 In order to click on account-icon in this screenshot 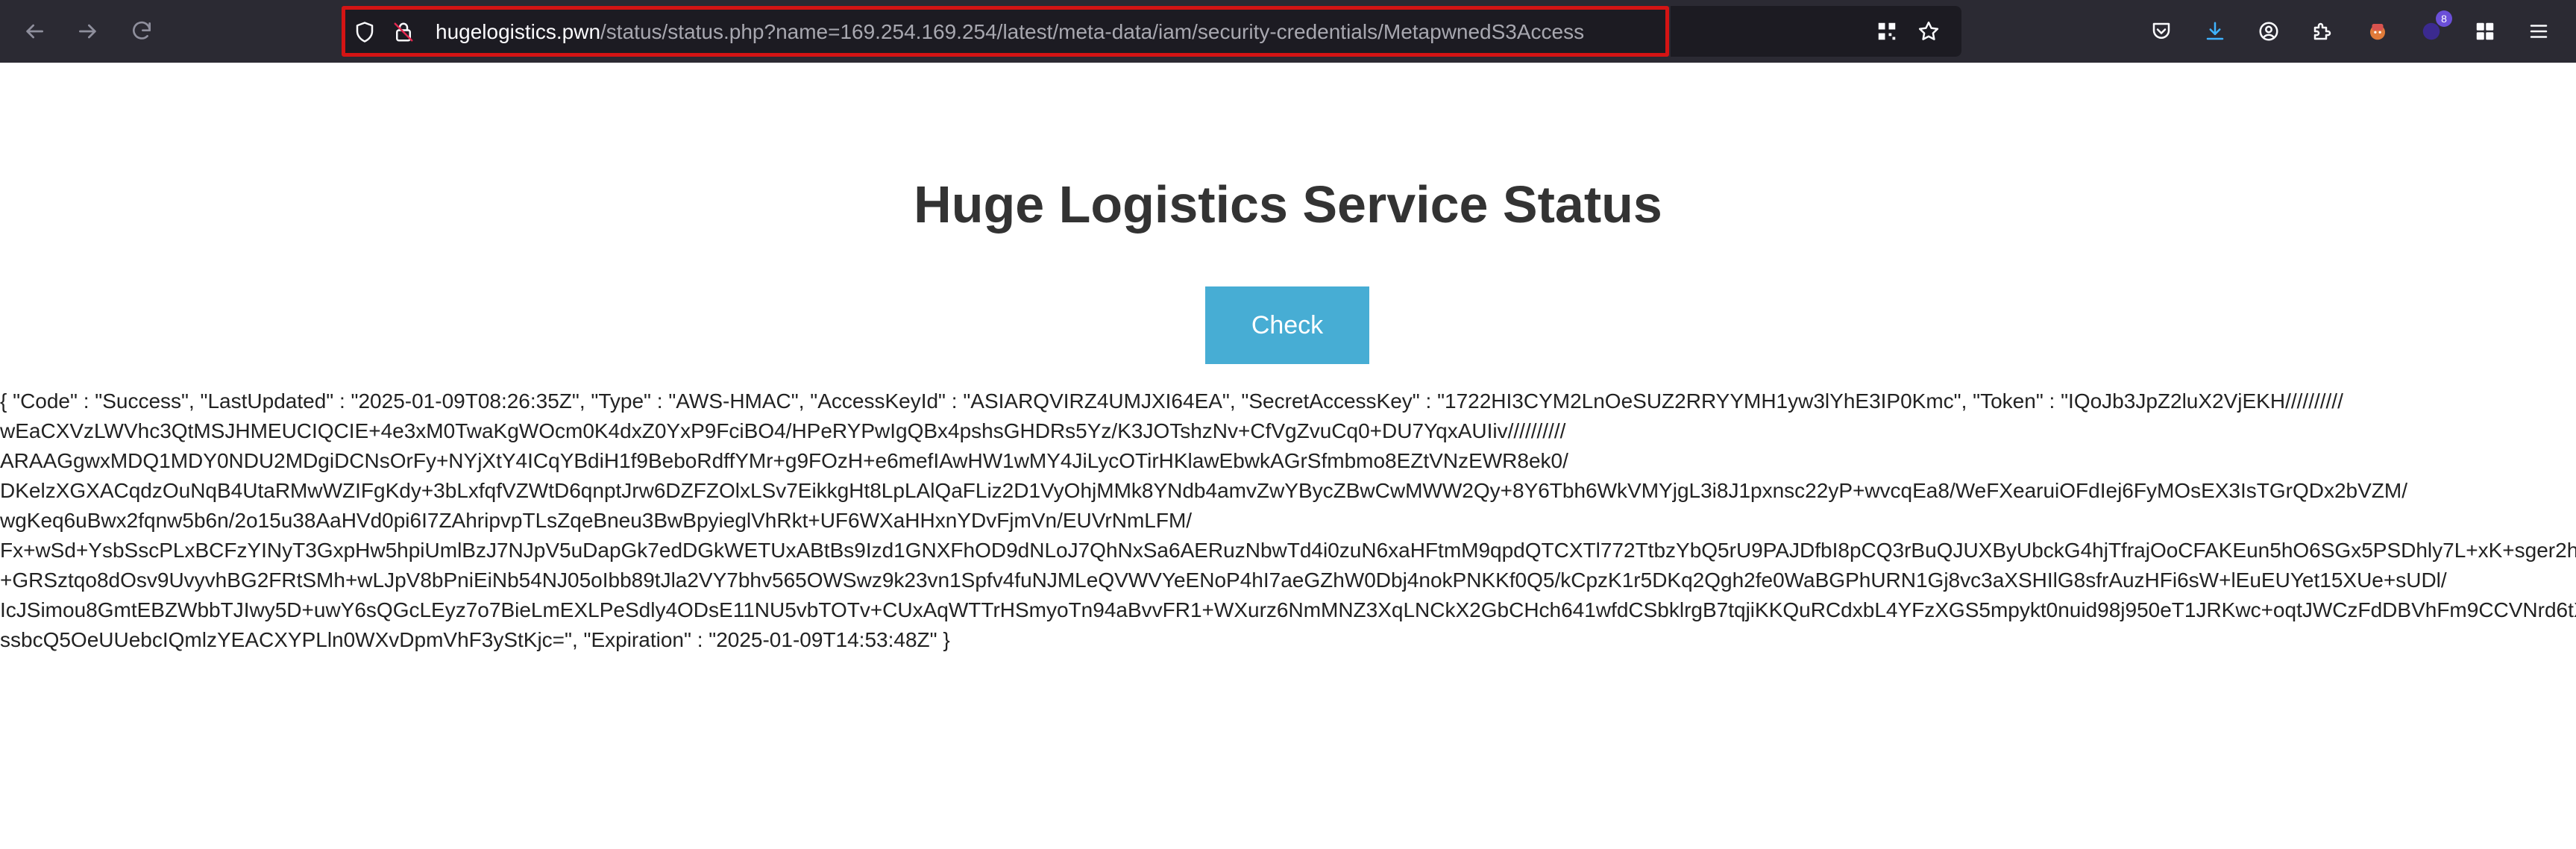, I will do `click(2269, 31)`.